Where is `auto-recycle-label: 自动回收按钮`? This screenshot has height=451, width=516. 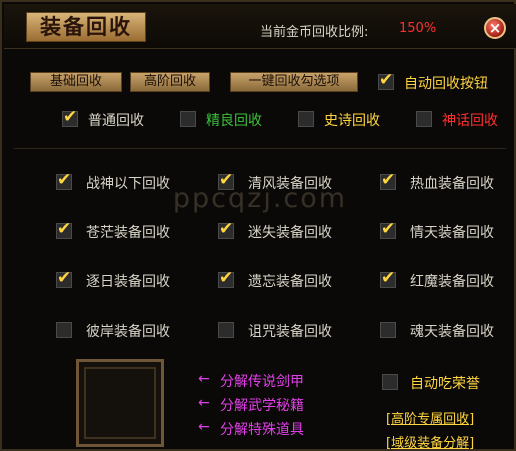 auto-recycle-label: 自动回收按钮 is located at coordinates (446, 84).